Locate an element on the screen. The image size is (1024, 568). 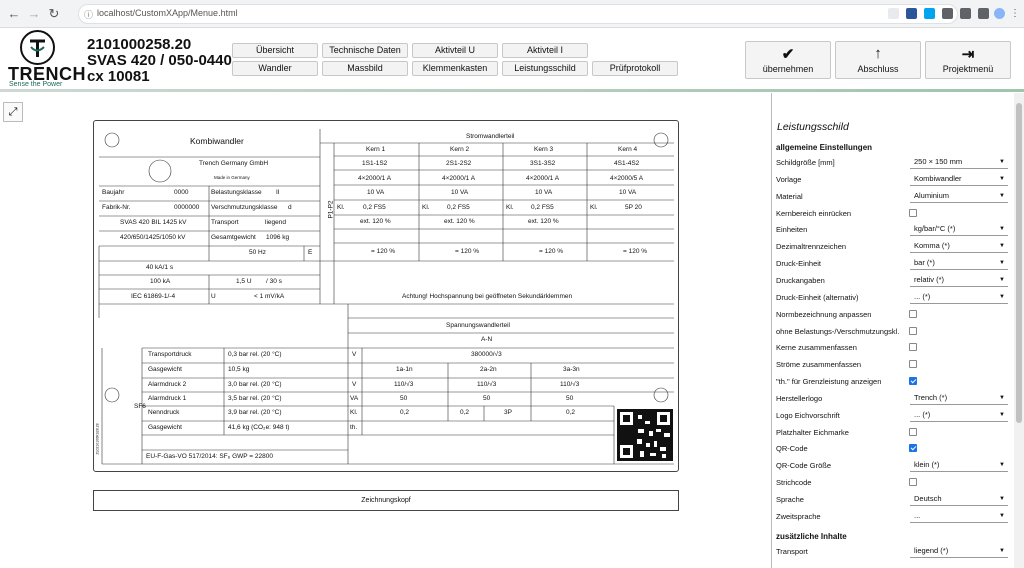
plate-cell: th. is located at coordinates (354, 427).